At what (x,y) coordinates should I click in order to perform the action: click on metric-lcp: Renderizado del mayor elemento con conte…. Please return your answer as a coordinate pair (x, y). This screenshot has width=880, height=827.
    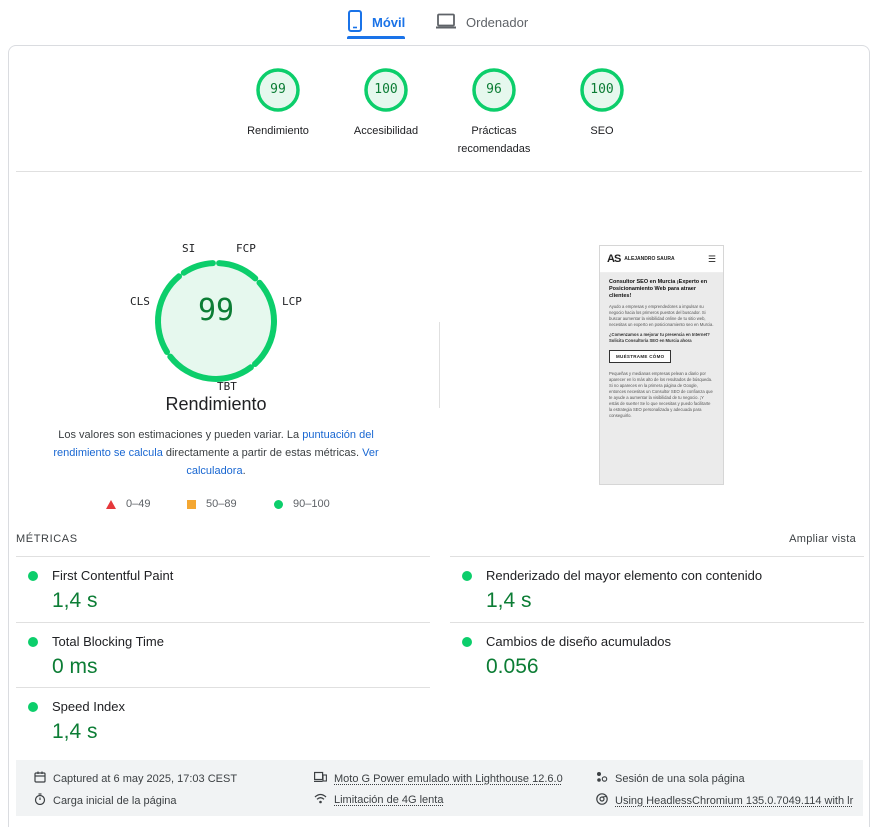
    Looking at the image, I should click on (657, 589).